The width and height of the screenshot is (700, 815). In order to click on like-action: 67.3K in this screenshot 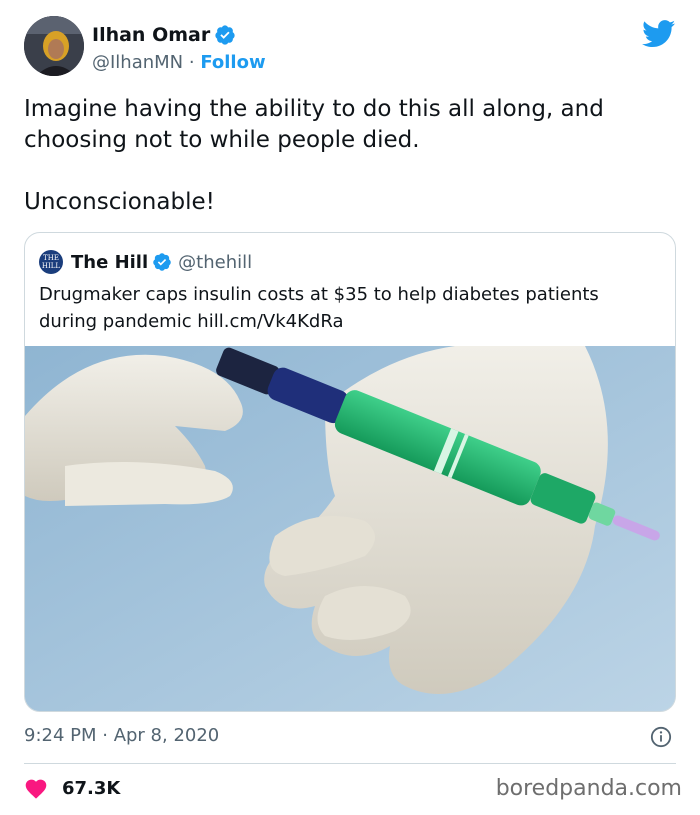, I will do `click(72, 788)`.